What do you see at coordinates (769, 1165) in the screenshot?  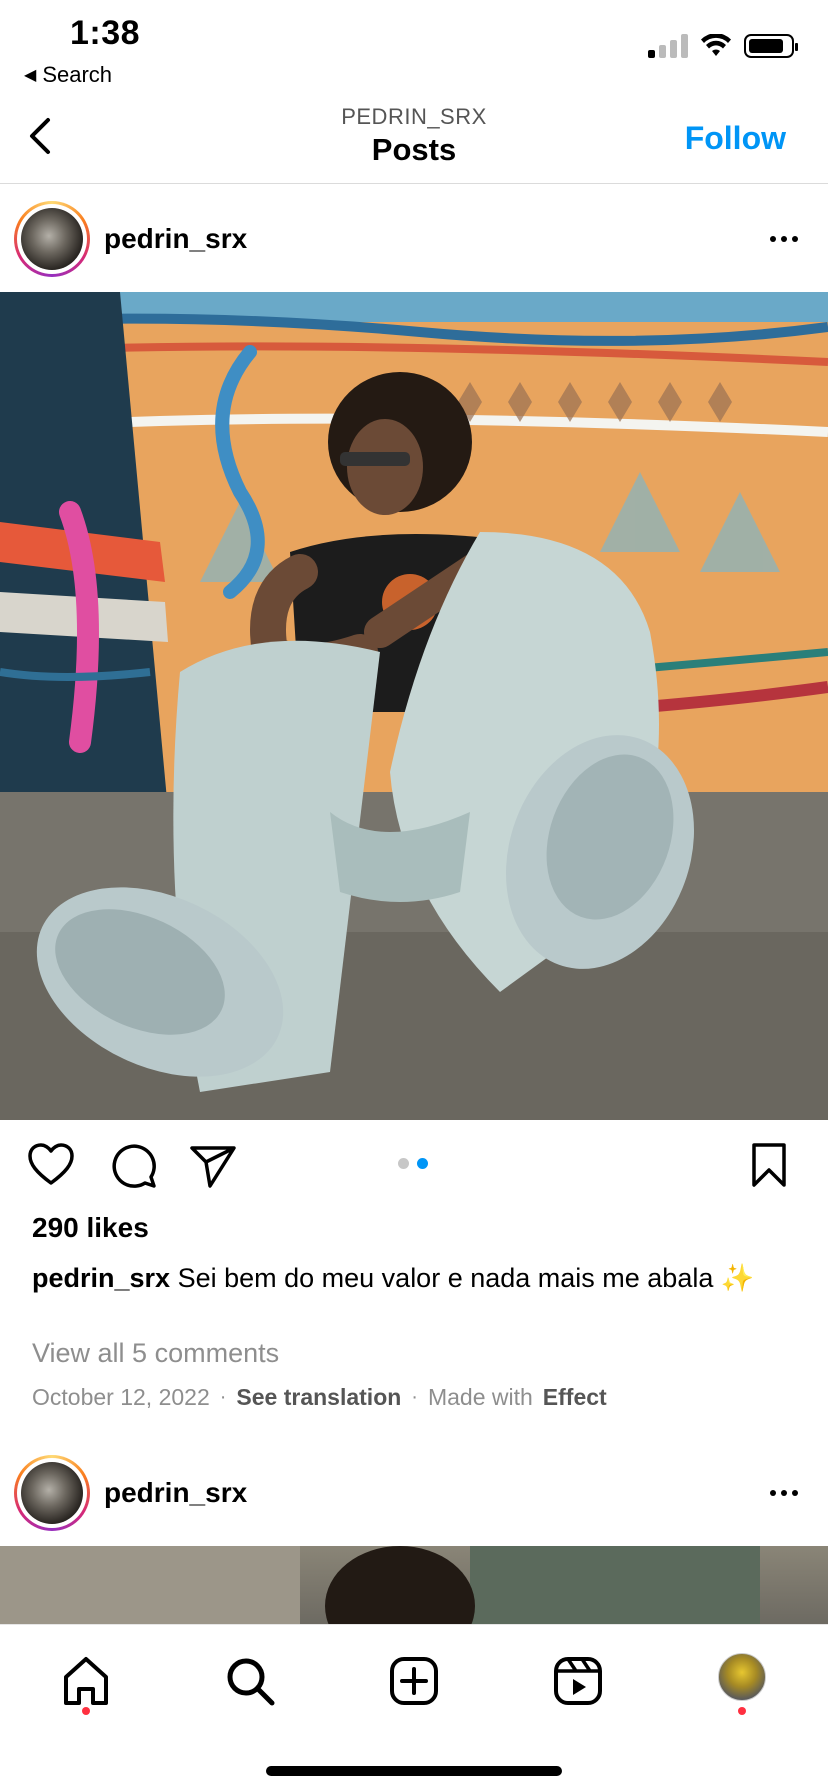 I see `bookmark-icon` at bounding box center [769, 1165].